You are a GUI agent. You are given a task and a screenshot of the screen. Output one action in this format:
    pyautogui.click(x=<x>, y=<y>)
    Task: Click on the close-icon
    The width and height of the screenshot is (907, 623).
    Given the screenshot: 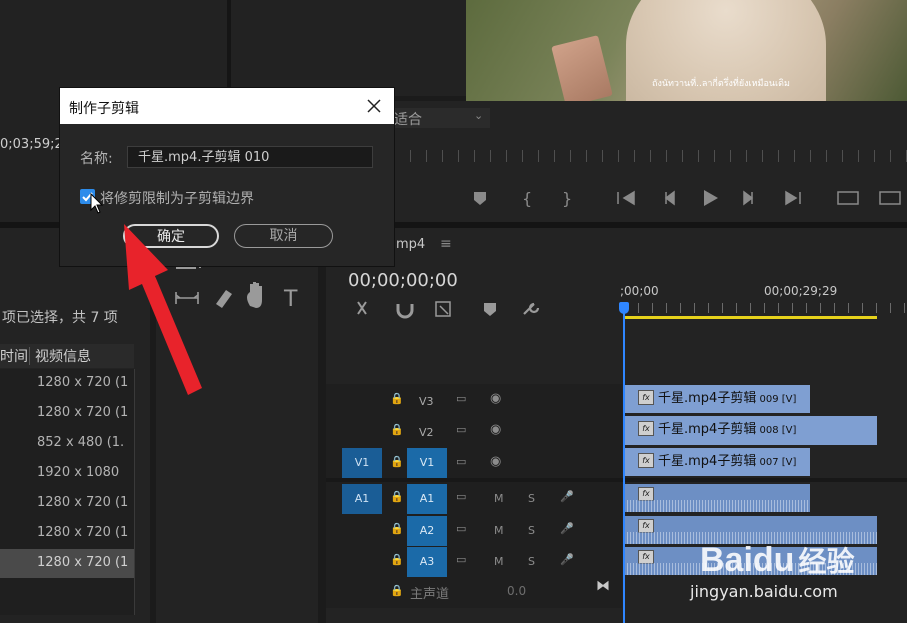 What is the action you would take?
    pyautogui.click(x=374, y=106)
    